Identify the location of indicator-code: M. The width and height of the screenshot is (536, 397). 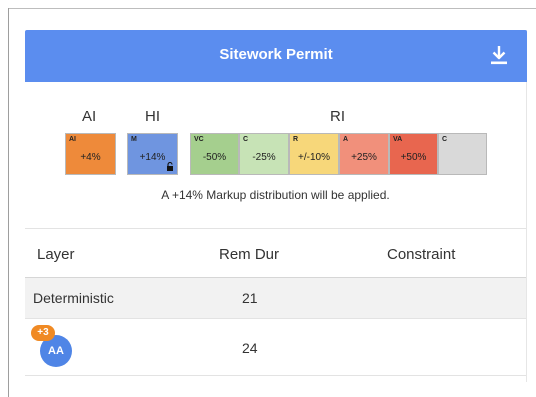
(134, 139).